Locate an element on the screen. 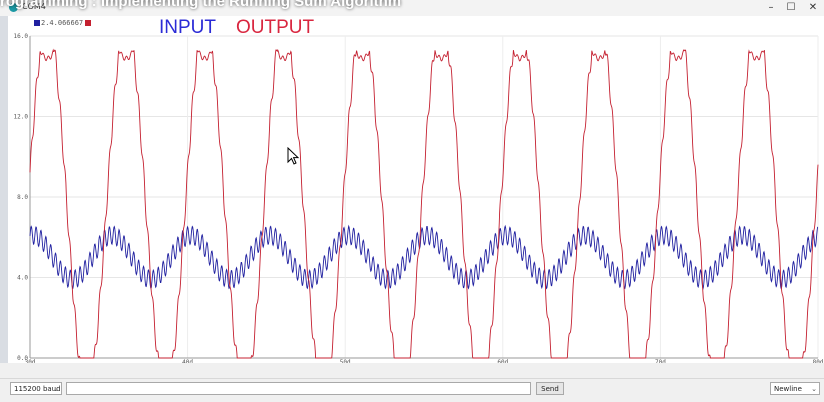 This screenshot has height=402, width=824. maximize-button: ☐ is located at coordinates (791, 8).